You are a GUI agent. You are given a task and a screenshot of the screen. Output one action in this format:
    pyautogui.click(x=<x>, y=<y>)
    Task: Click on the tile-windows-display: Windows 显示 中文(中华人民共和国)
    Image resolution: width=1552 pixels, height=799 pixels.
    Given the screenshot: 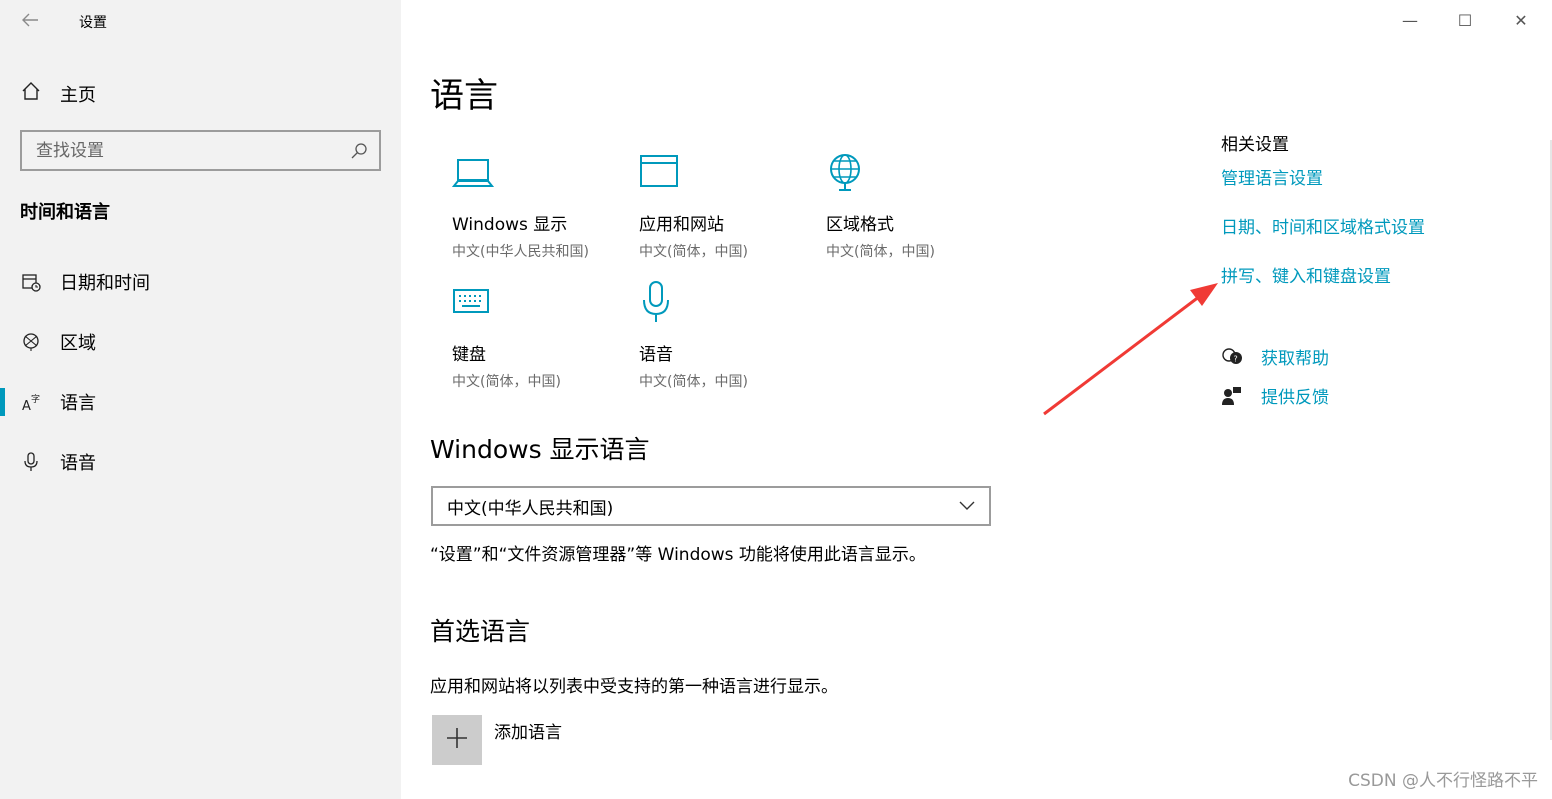 What is the action you would take?
    pyautogui.click(x=536, y=205)
    